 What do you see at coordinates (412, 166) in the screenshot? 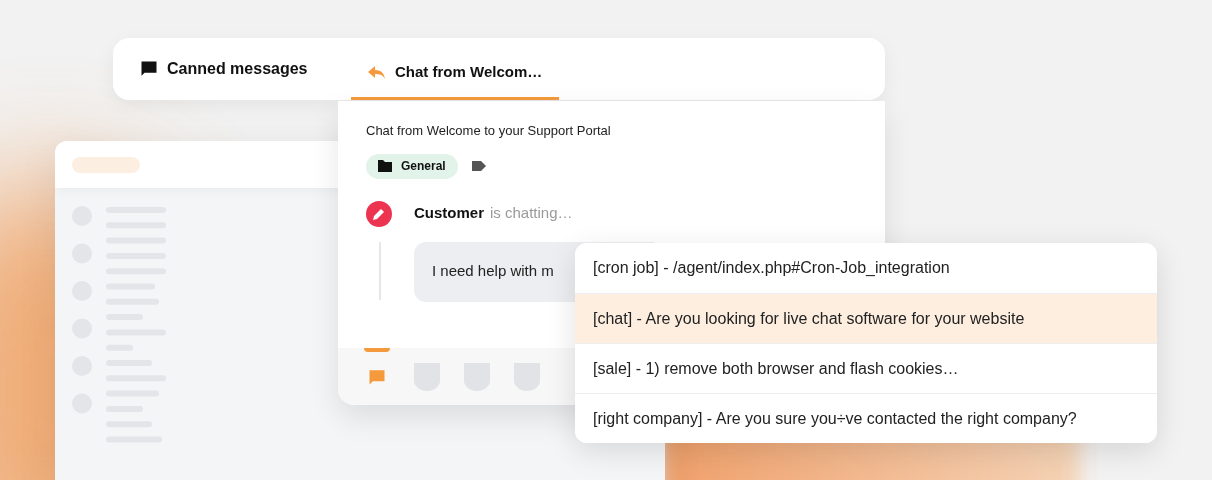
I see `category-tag: General` at bounding box center [412, 166].